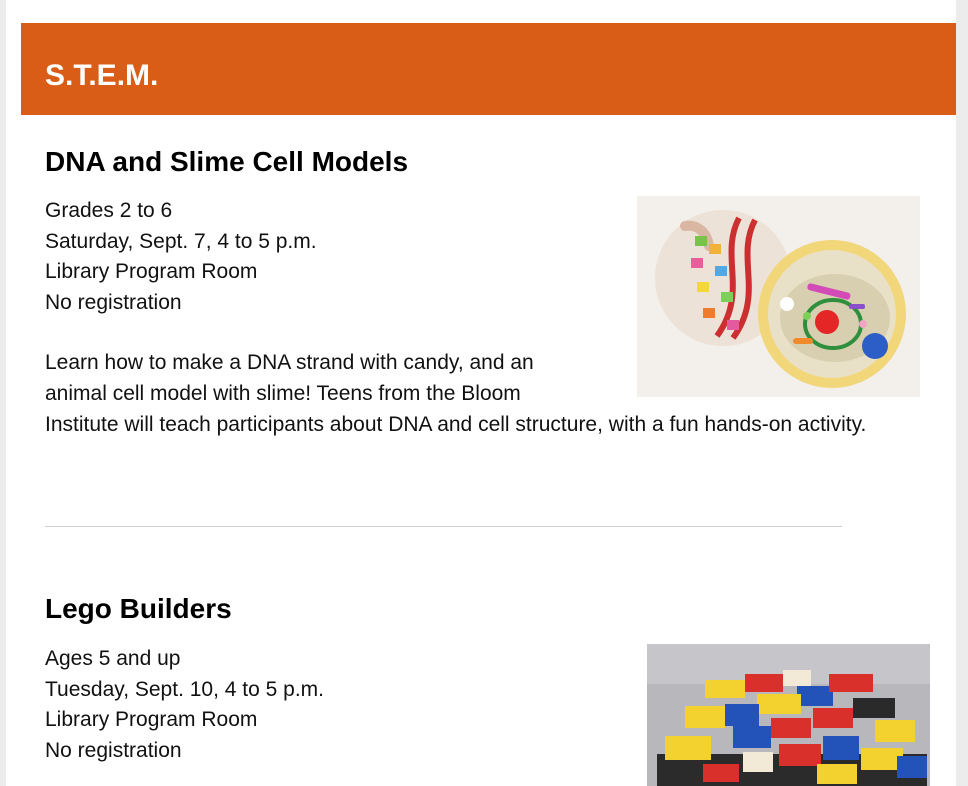  I want to click on dna-and-slime-cell-photo, so click(778, 296).